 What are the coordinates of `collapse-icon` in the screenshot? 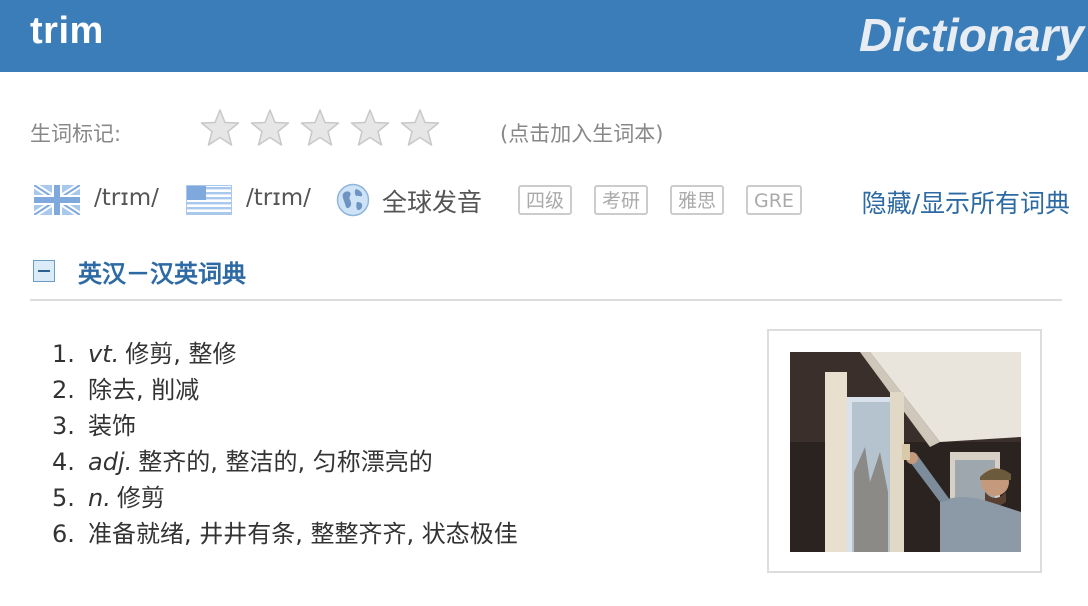 It's located at (44, 271).